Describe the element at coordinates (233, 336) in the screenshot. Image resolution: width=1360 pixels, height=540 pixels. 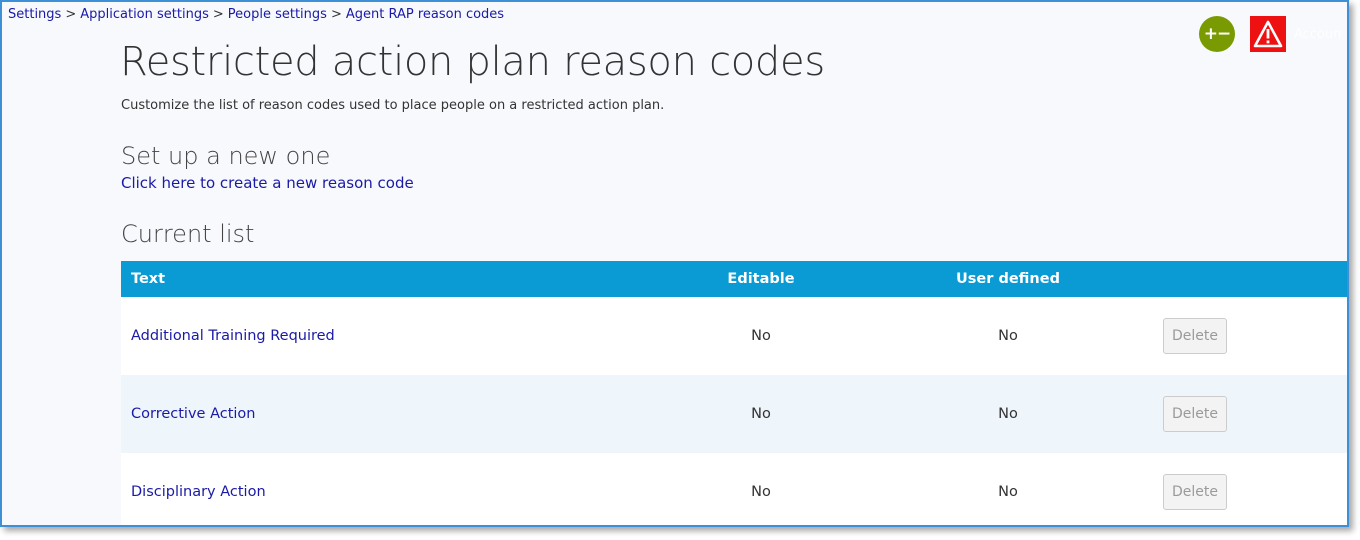
I see `reason-code-link: Additional Training Required` at that location.